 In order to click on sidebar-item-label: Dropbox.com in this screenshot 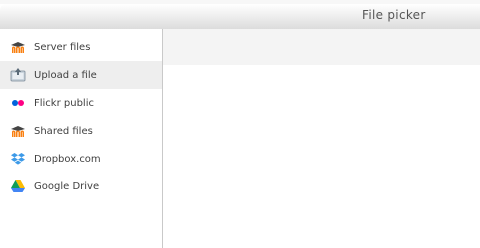, I will do `click(67, 159)`.